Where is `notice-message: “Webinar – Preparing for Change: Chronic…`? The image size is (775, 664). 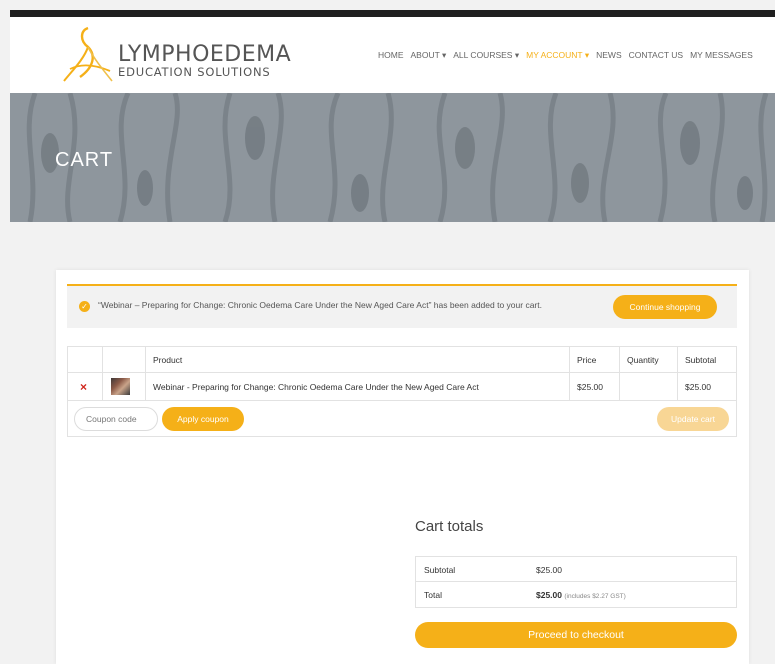
notice-message: “Webinar – Preparing for Change: Chronic… is located at coordinates (320, 305).